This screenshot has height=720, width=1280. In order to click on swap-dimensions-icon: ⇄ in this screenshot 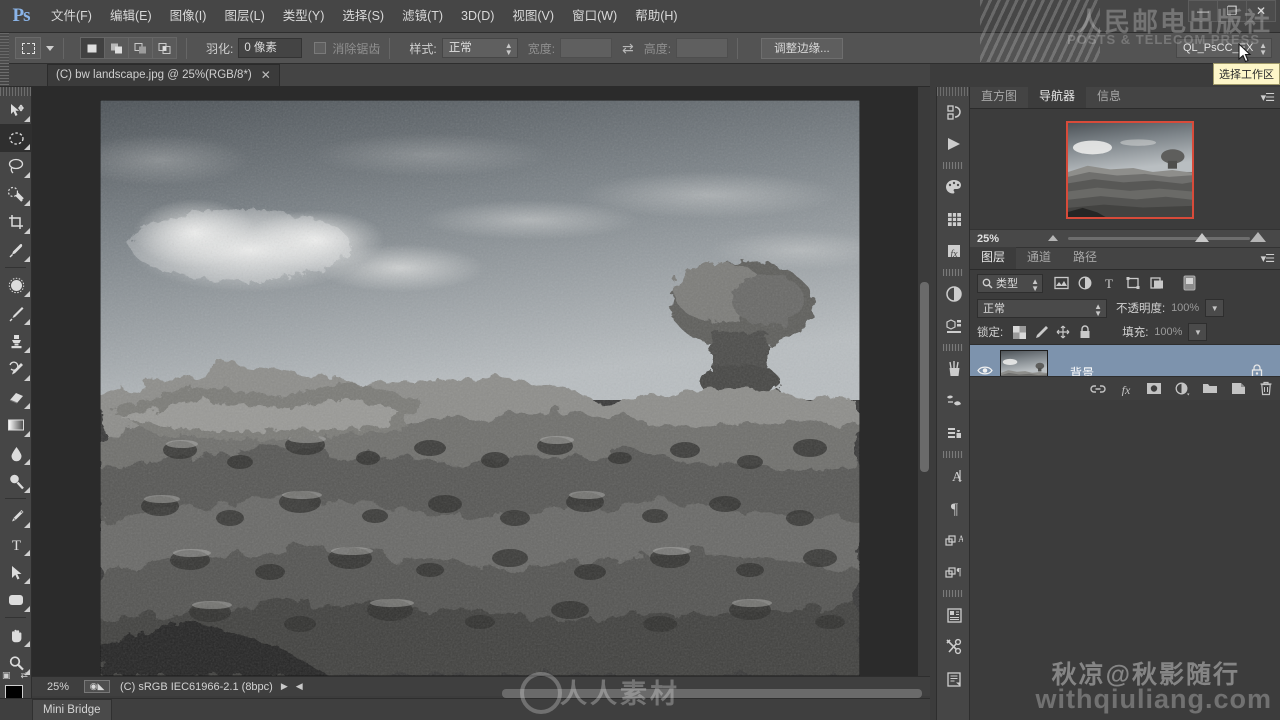, I will do `click(628, 48)`.